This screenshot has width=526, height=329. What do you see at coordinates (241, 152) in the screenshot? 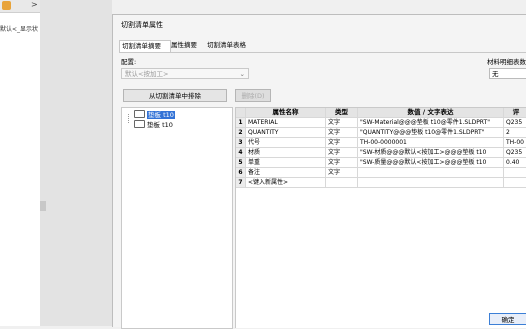
I see `row-index: 4` at bounding box center [241, 152].